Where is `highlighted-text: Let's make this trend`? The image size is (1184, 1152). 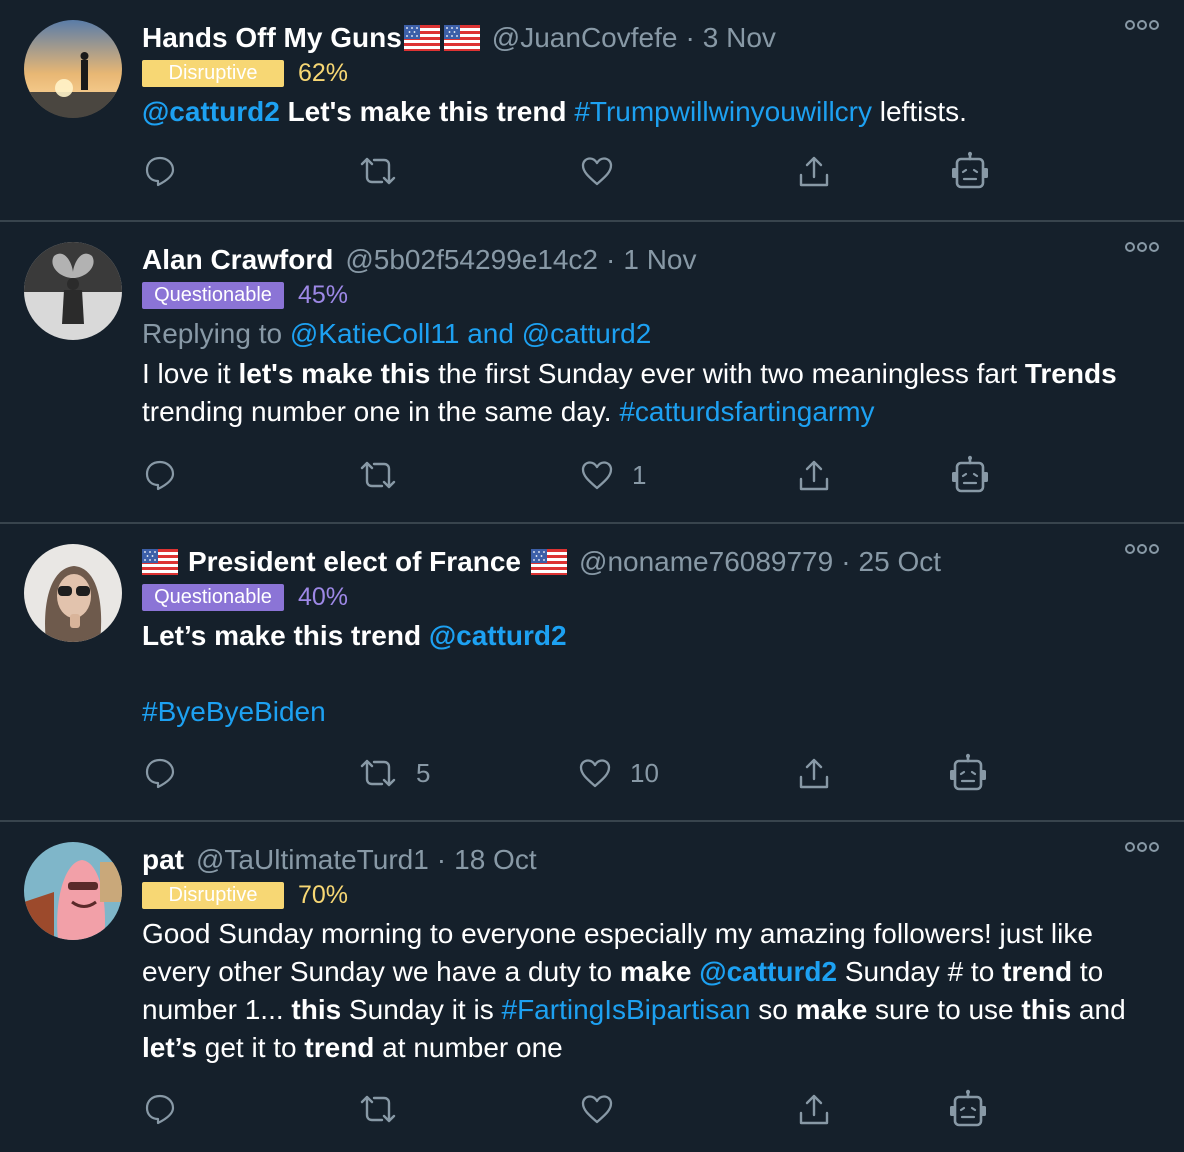
highlighted-text: Let's make this trend is located at coordinates (427, 111).